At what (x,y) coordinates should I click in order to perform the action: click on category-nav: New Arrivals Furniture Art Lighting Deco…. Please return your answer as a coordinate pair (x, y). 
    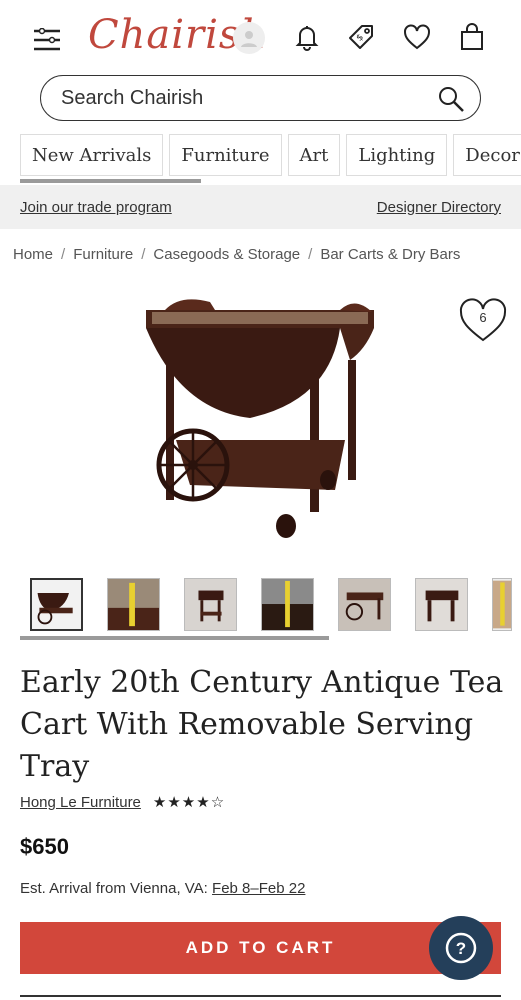
    Looking at the image, I should click on (270, 155).